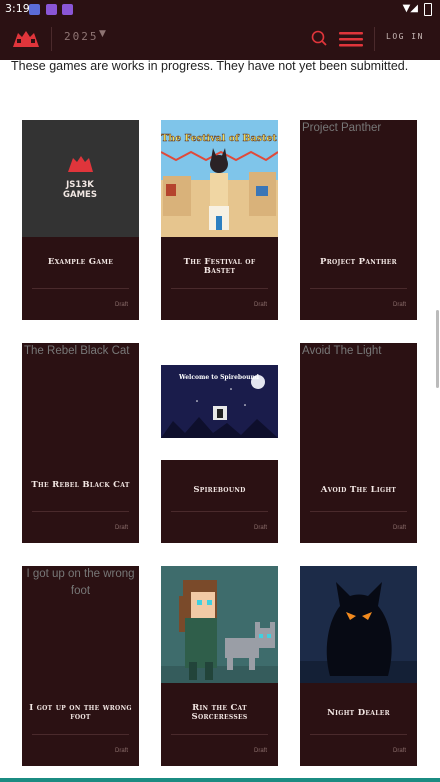  What do you see at coordinates (358, 178) in the screenshot?
I see `game-thumbnail: Project Panther` at bounding box center [358, 178].